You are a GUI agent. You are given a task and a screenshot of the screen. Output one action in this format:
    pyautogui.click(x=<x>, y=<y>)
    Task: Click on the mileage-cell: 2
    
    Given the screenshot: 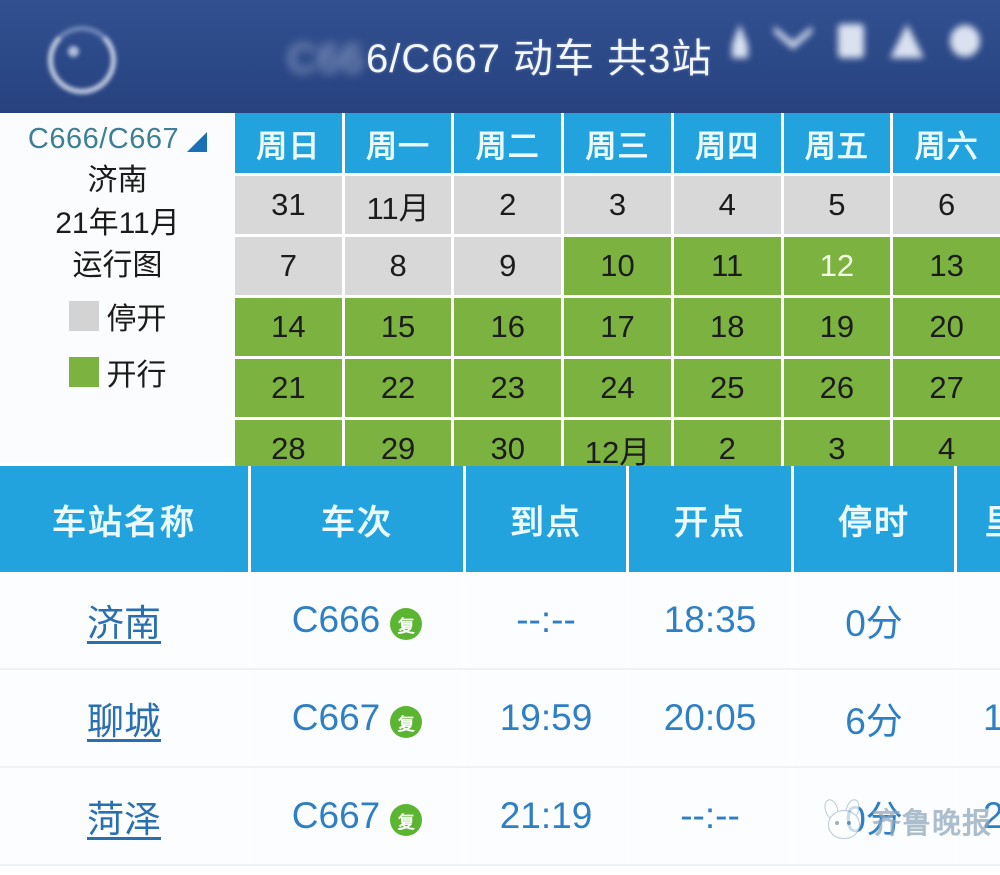 What is the action you would take?
    pyautogui.click(x=978, y=816)
    